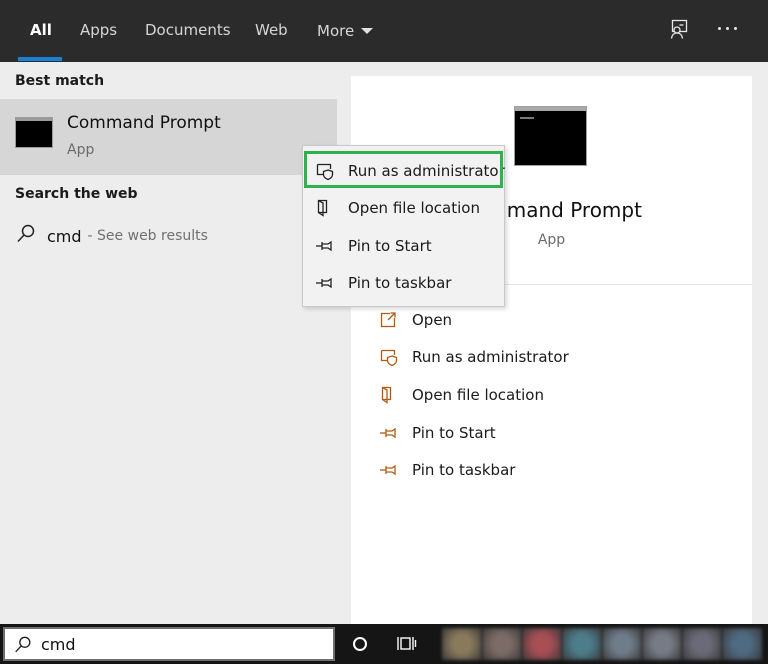 This screenshot has width=768, height=664. Describe the element at coordinates (360, 644) in the screenshot. I see `cortana-icon` at that location.